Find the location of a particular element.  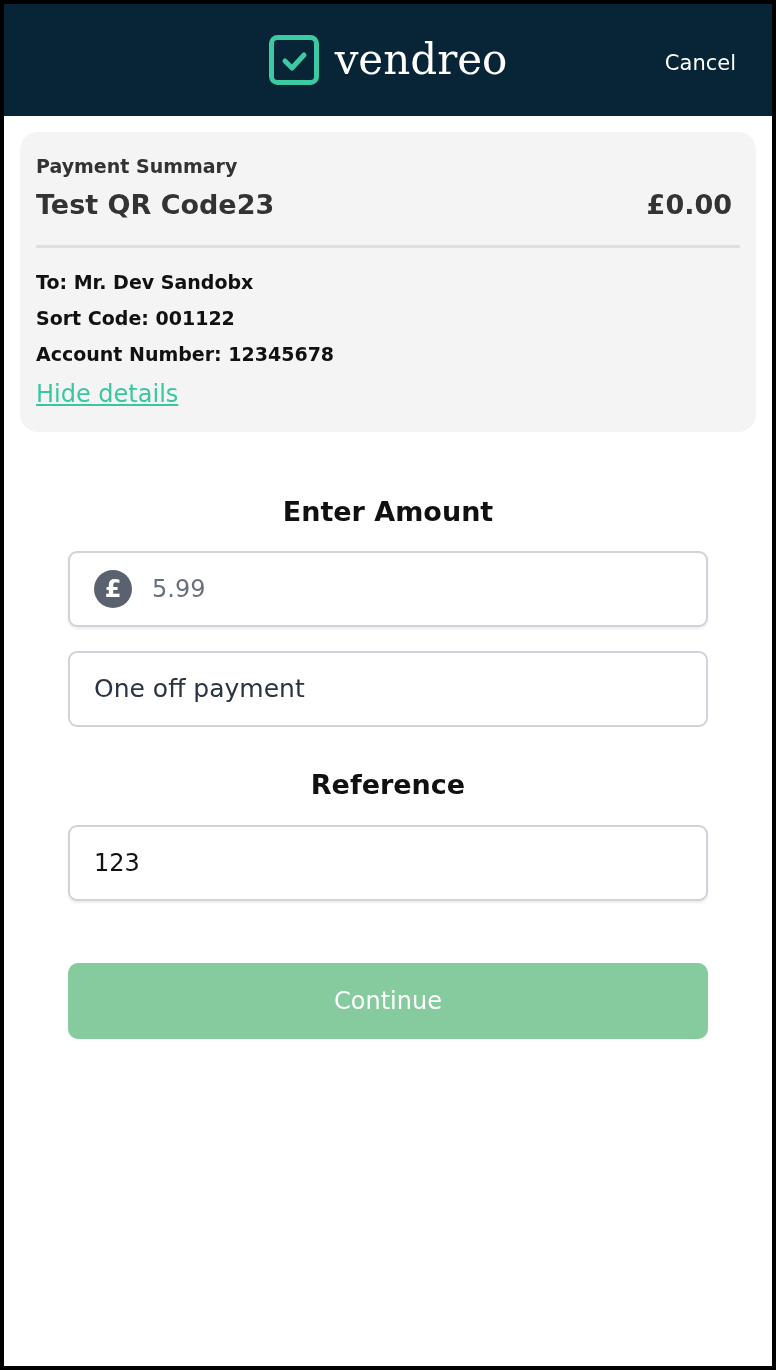

payment-type-field: One off payment is located at coordinates (388, 688).